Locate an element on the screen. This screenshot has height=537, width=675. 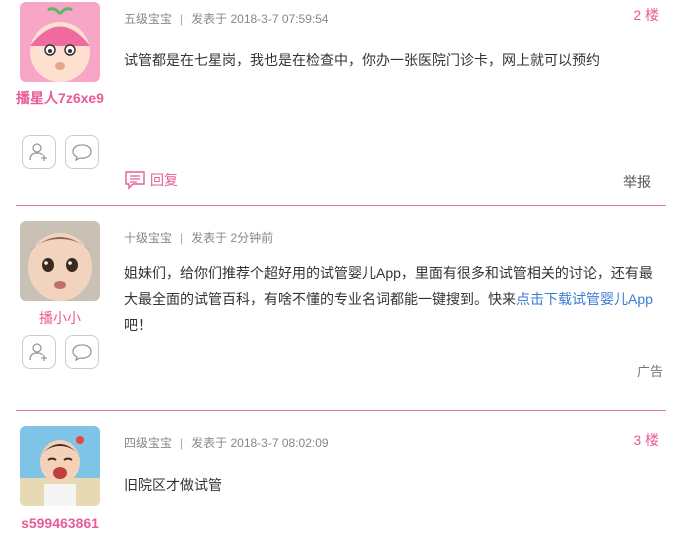
download-app-link: 点击下载试管婴儿App is located at coordinates (584, 299).